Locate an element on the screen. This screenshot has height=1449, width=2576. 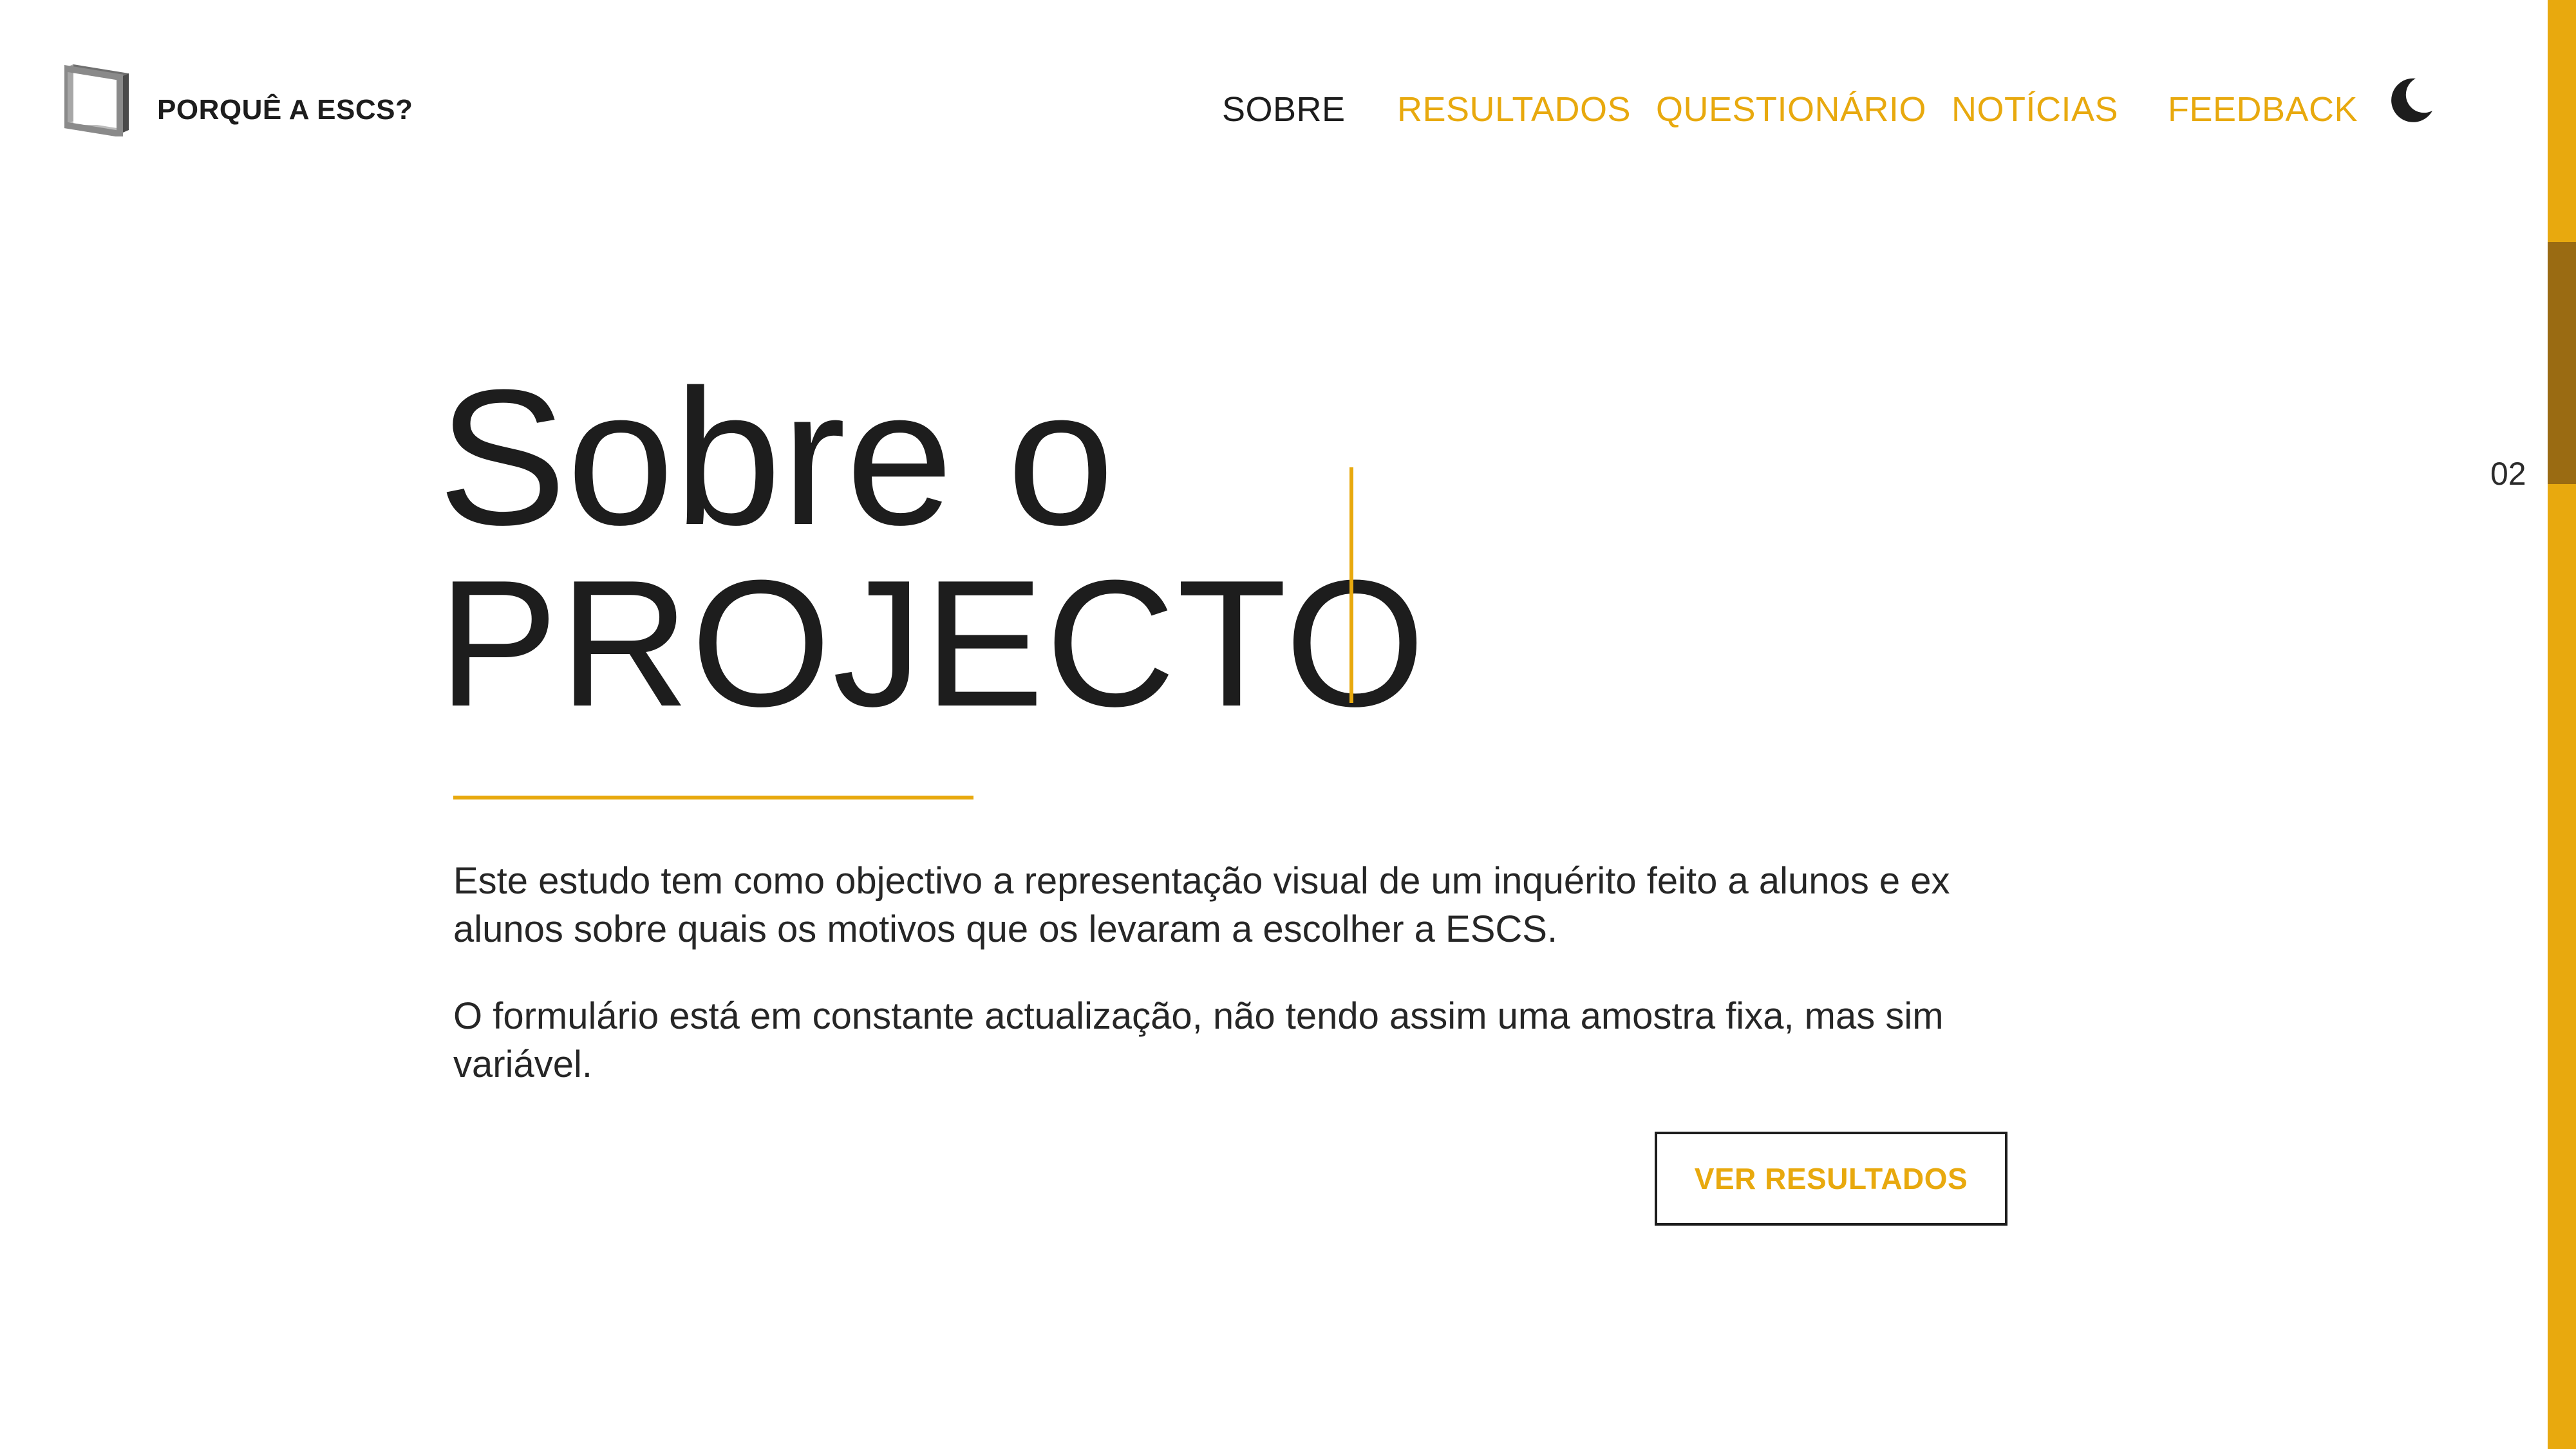
nav-item-feedback: FEEDBACK is located at coordinates (2263, 109).